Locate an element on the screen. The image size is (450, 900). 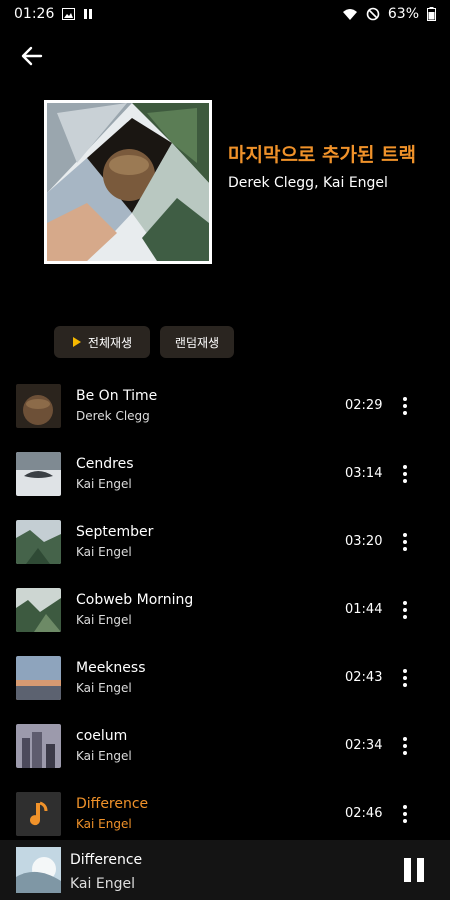
shuffle-label: 랜덤재생 is located at coordinates (197, 342).